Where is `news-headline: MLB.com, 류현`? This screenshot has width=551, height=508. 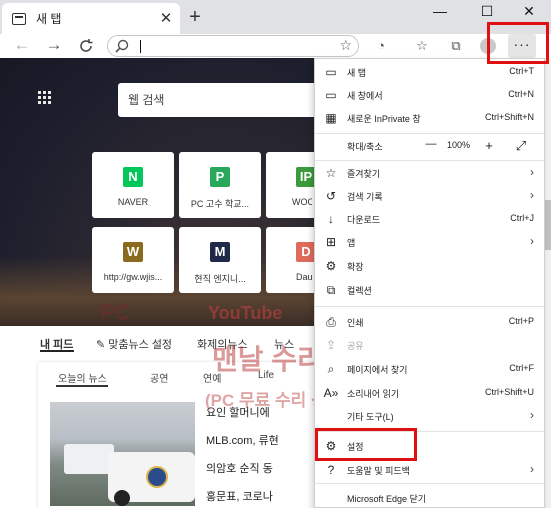 news-headline: MLB.com, 류현 is located at coordinates (242, 440).